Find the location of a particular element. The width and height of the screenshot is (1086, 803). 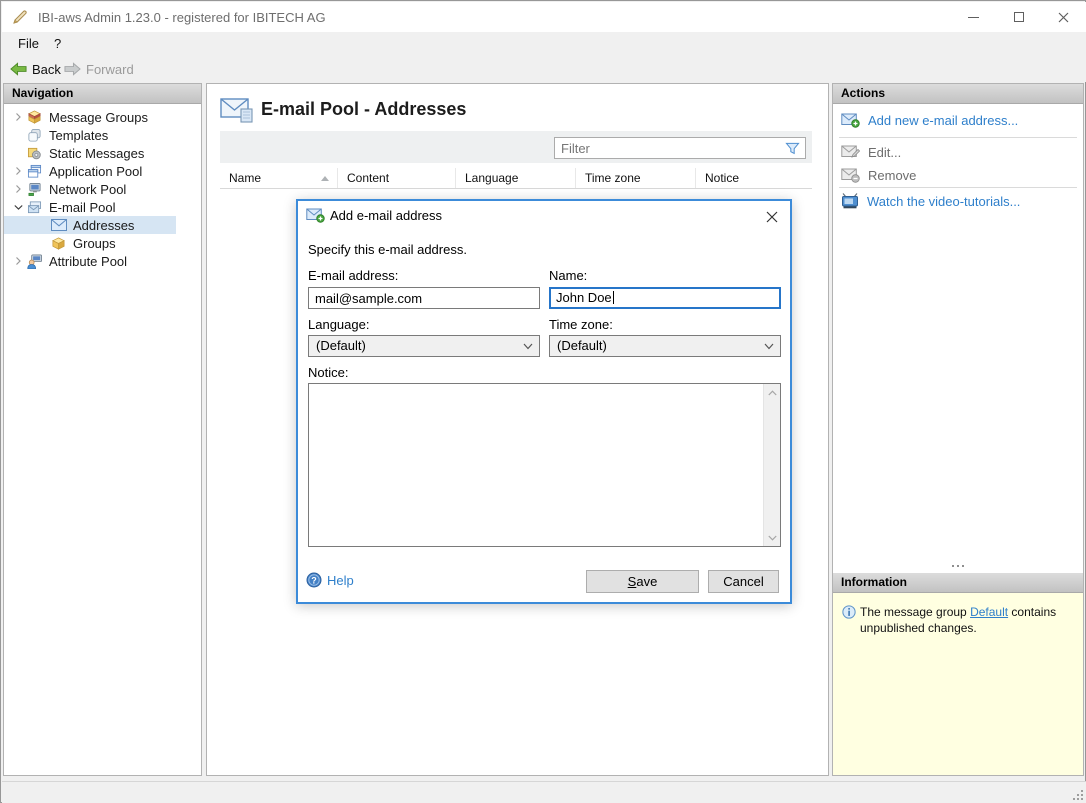

panel-splitter-handle is located at coordinates (958, 566).